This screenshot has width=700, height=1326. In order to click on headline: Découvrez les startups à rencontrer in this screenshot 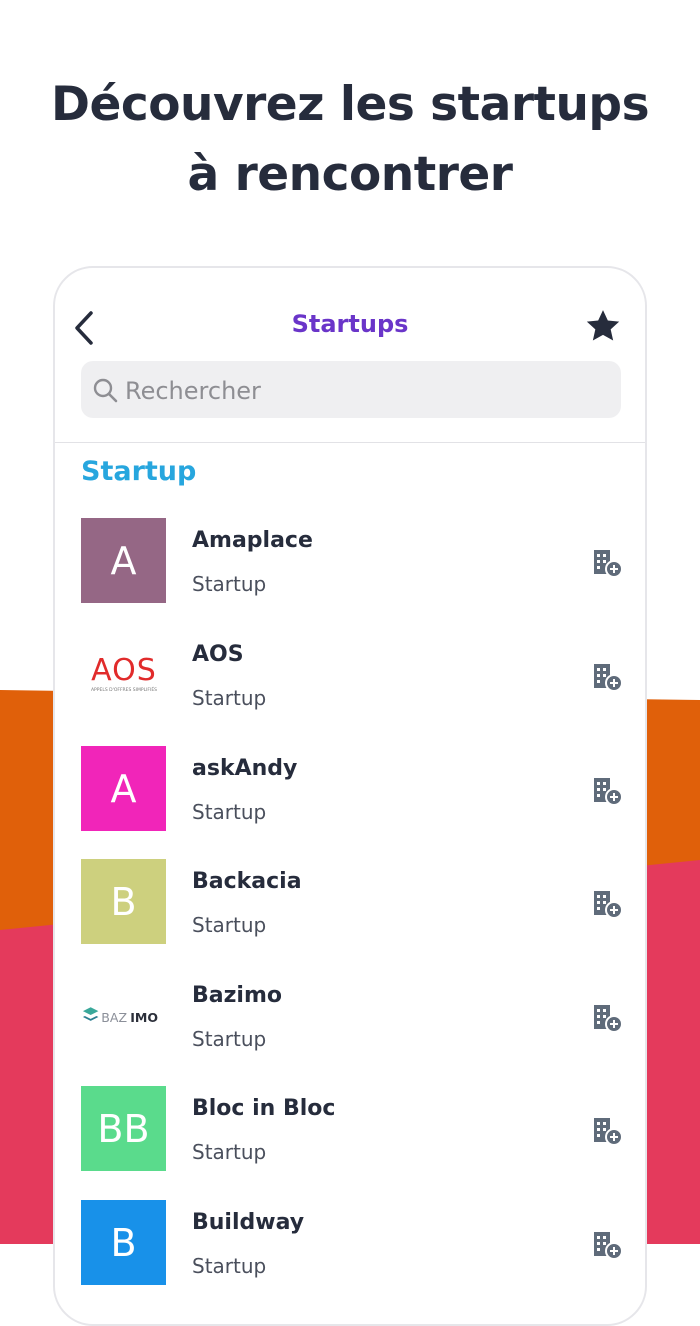, I will do `click(350, 140)`.